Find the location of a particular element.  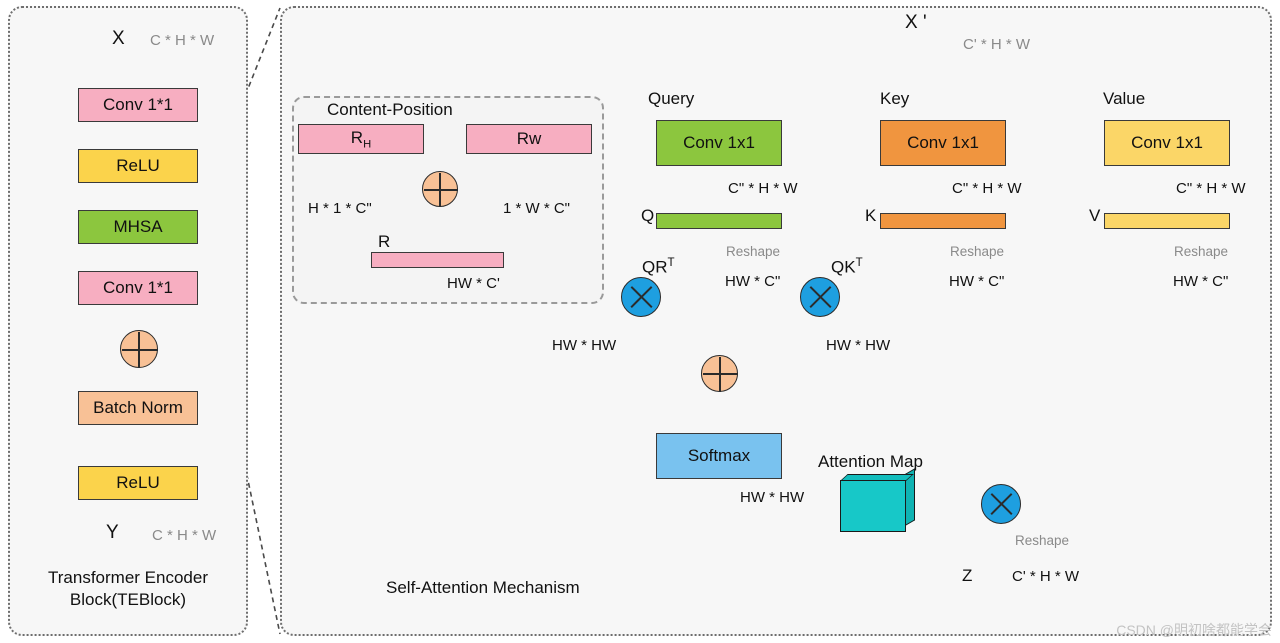

rw-dim-label: 1 * W * C" is located at coordinates (537, 208).